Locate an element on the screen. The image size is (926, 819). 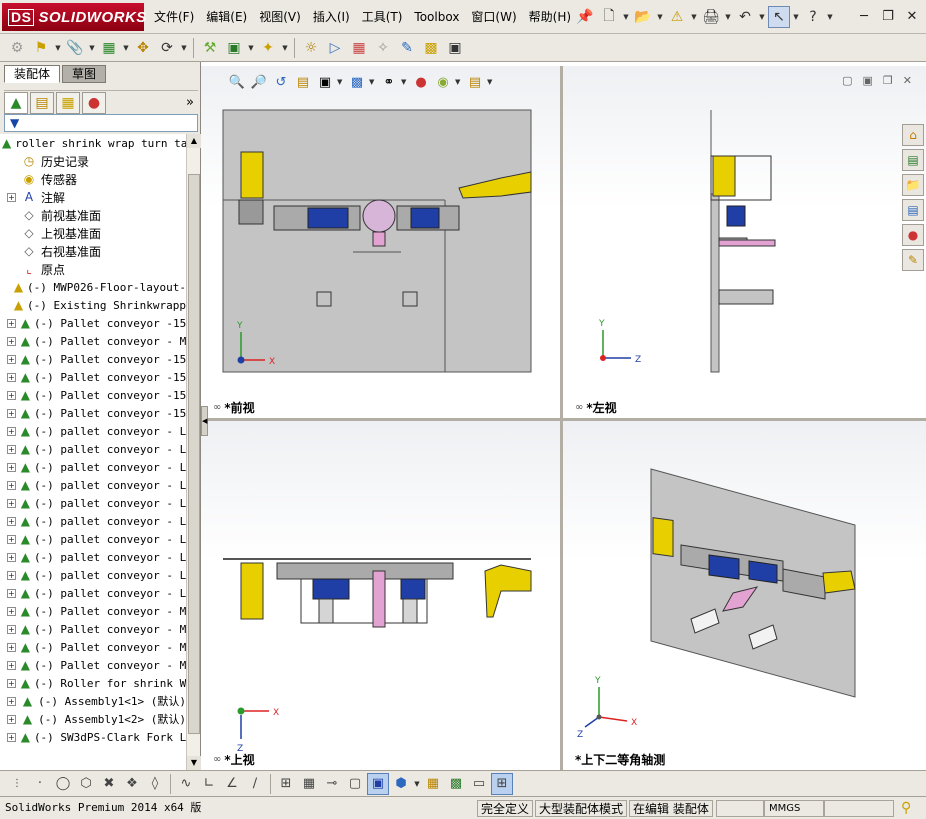
status-units: MMGS is located at coordinates (794, 808).